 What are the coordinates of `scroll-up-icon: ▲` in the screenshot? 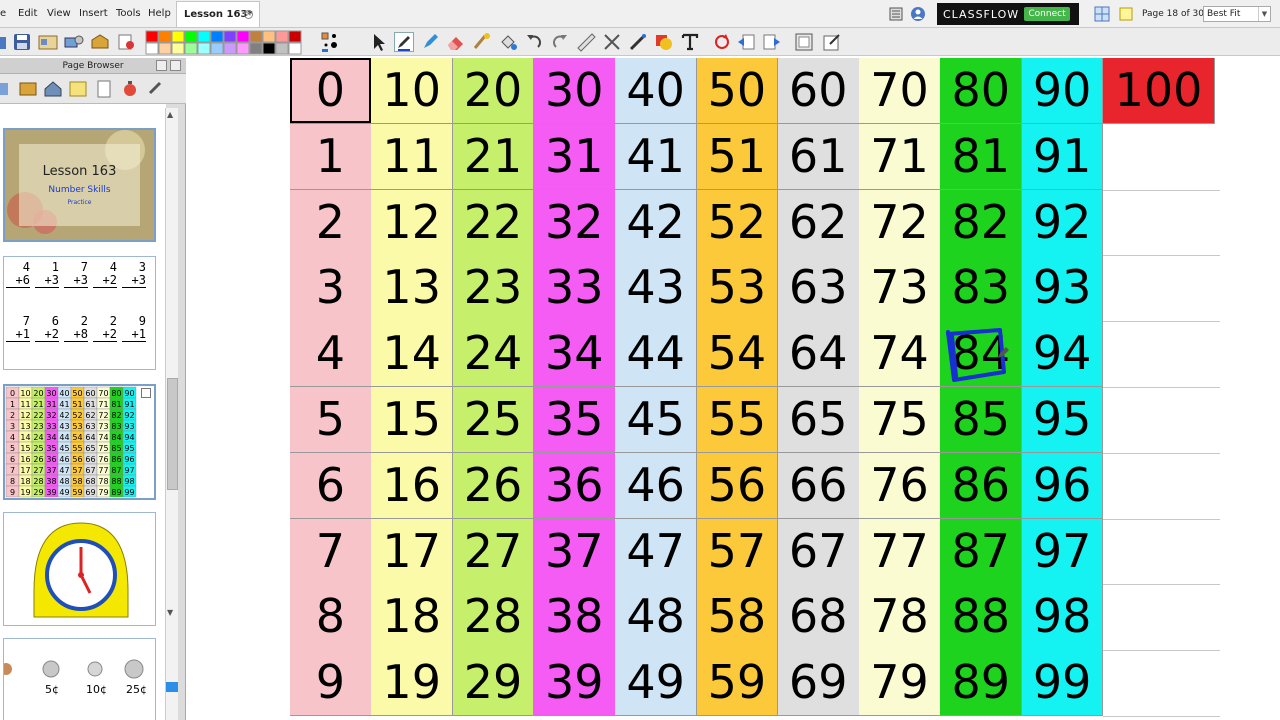 It's located at (170, 114).